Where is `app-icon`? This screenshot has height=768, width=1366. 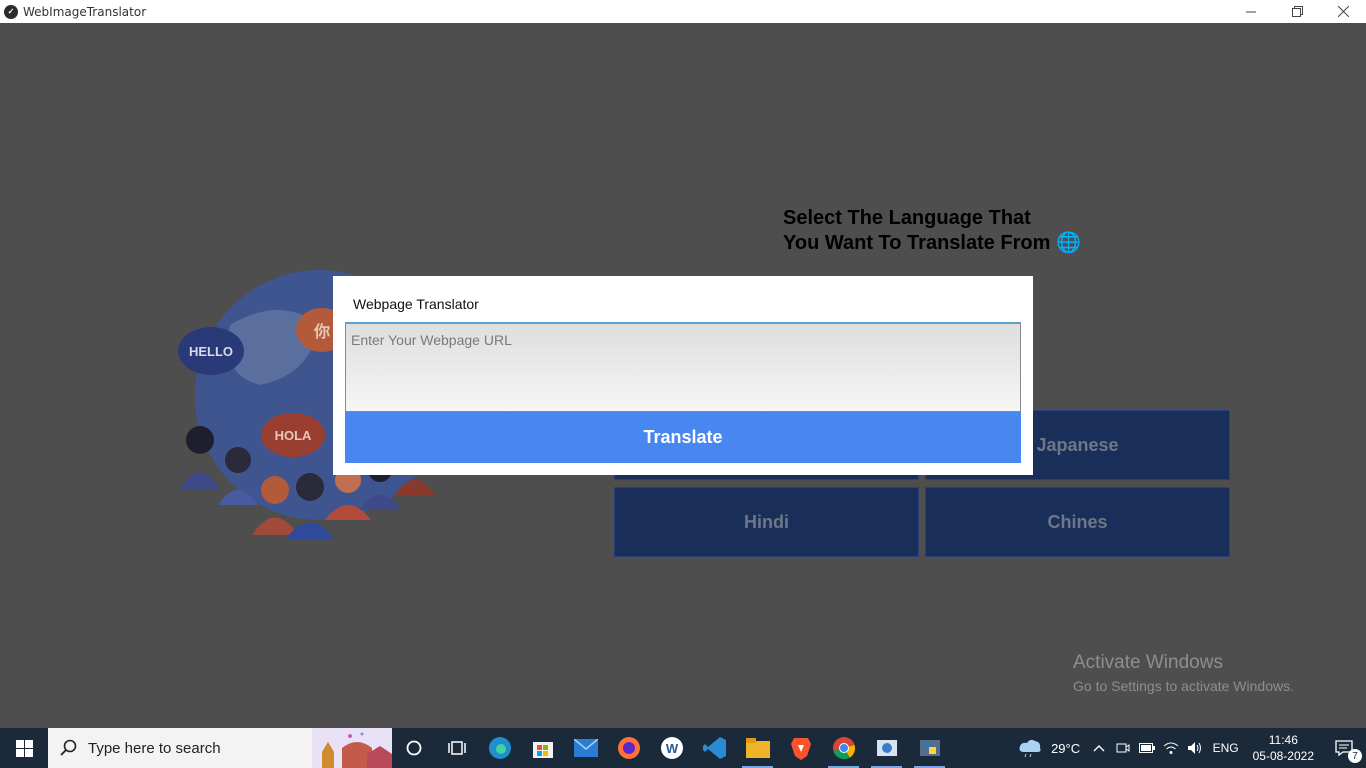
app-icon is located at coordinates (886, 748).